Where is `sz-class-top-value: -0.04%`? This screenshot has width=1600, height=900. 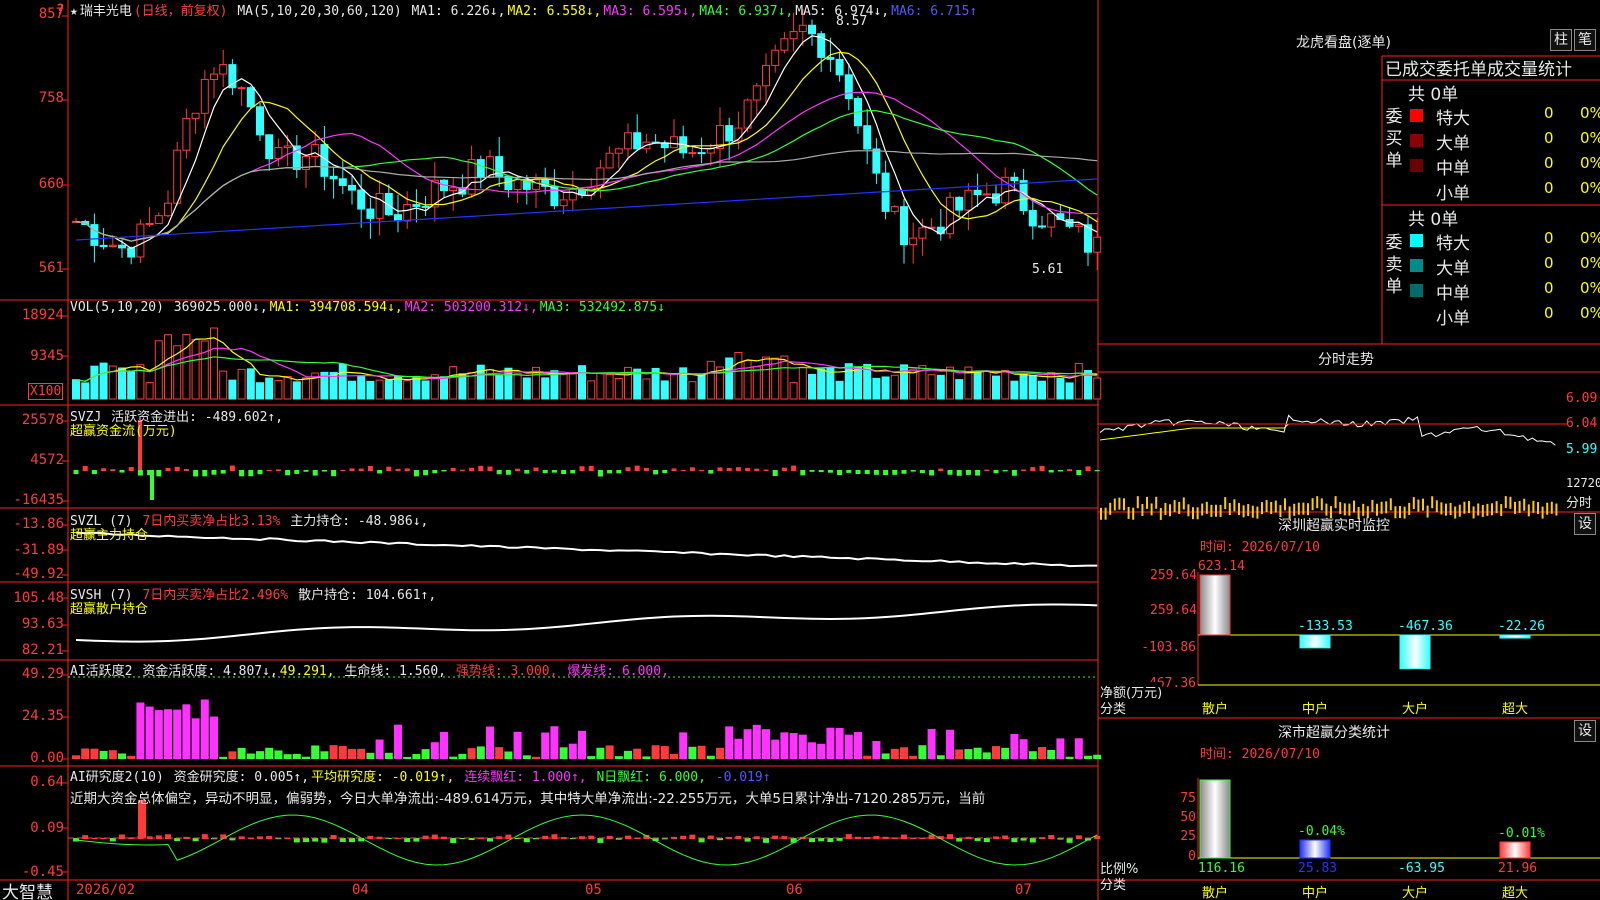 sz-class-top-value: -0.04% is located at coordinates (1321, 831).